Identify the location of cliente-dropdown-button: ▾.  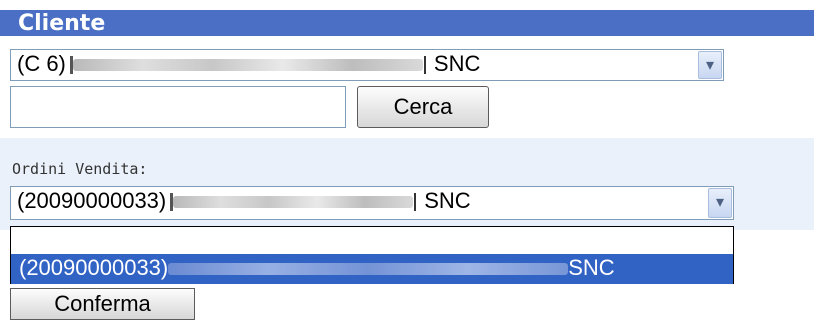
(710, 65).